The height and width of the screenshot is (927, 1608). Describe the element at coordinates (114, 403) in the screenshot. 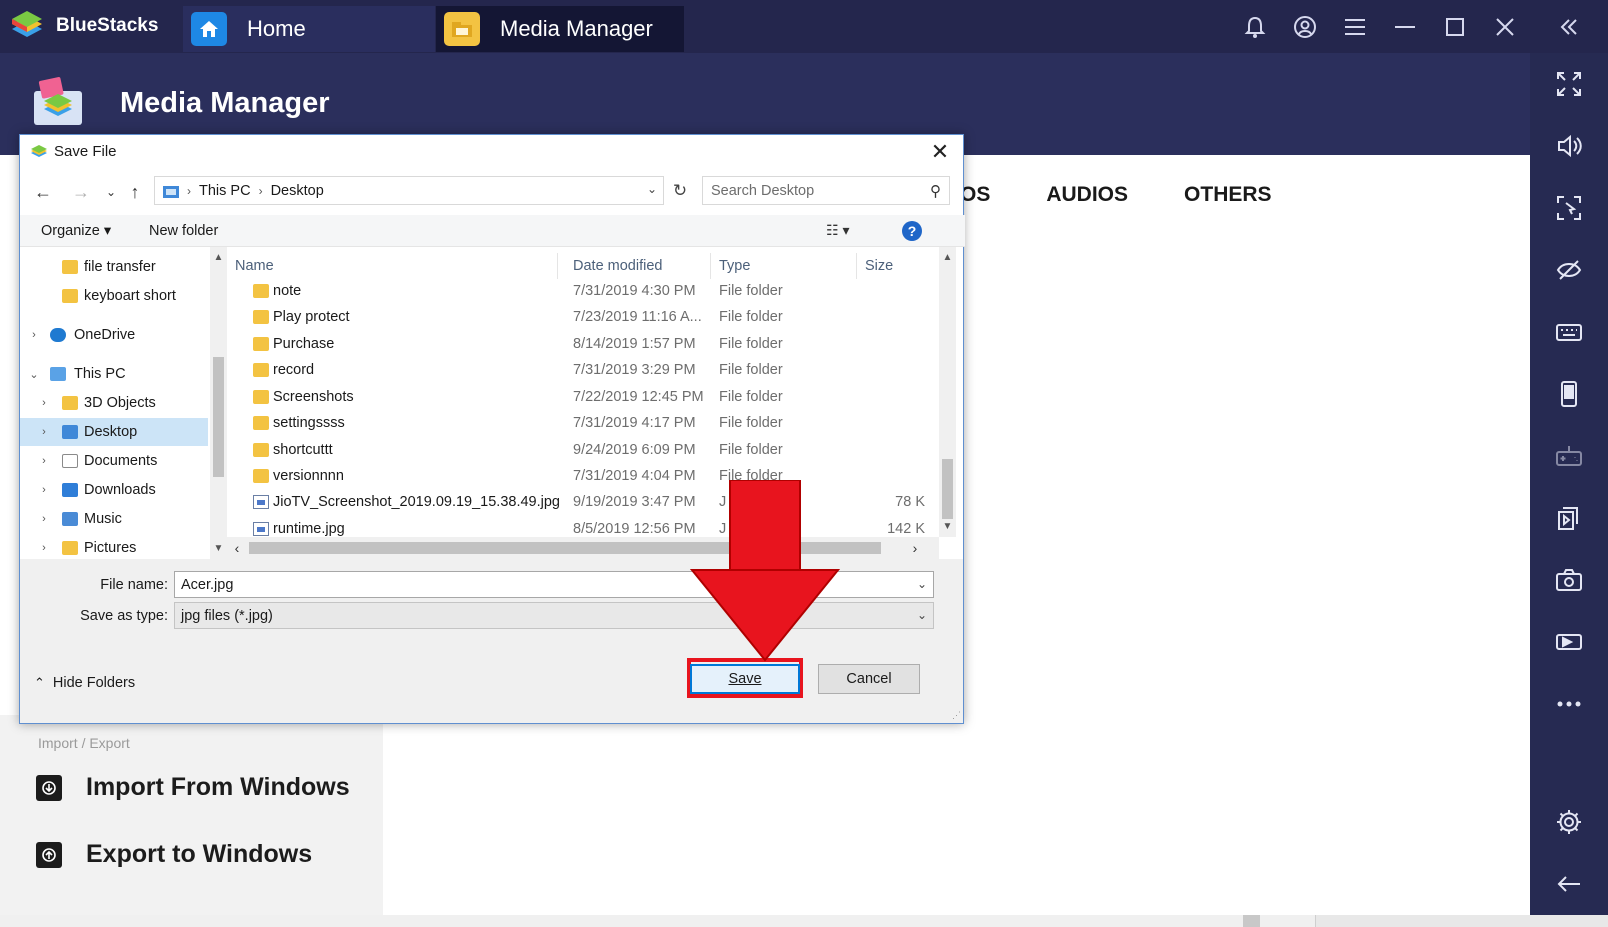

I see `tree-item-3d-objects: › 3D Objects` at that location.